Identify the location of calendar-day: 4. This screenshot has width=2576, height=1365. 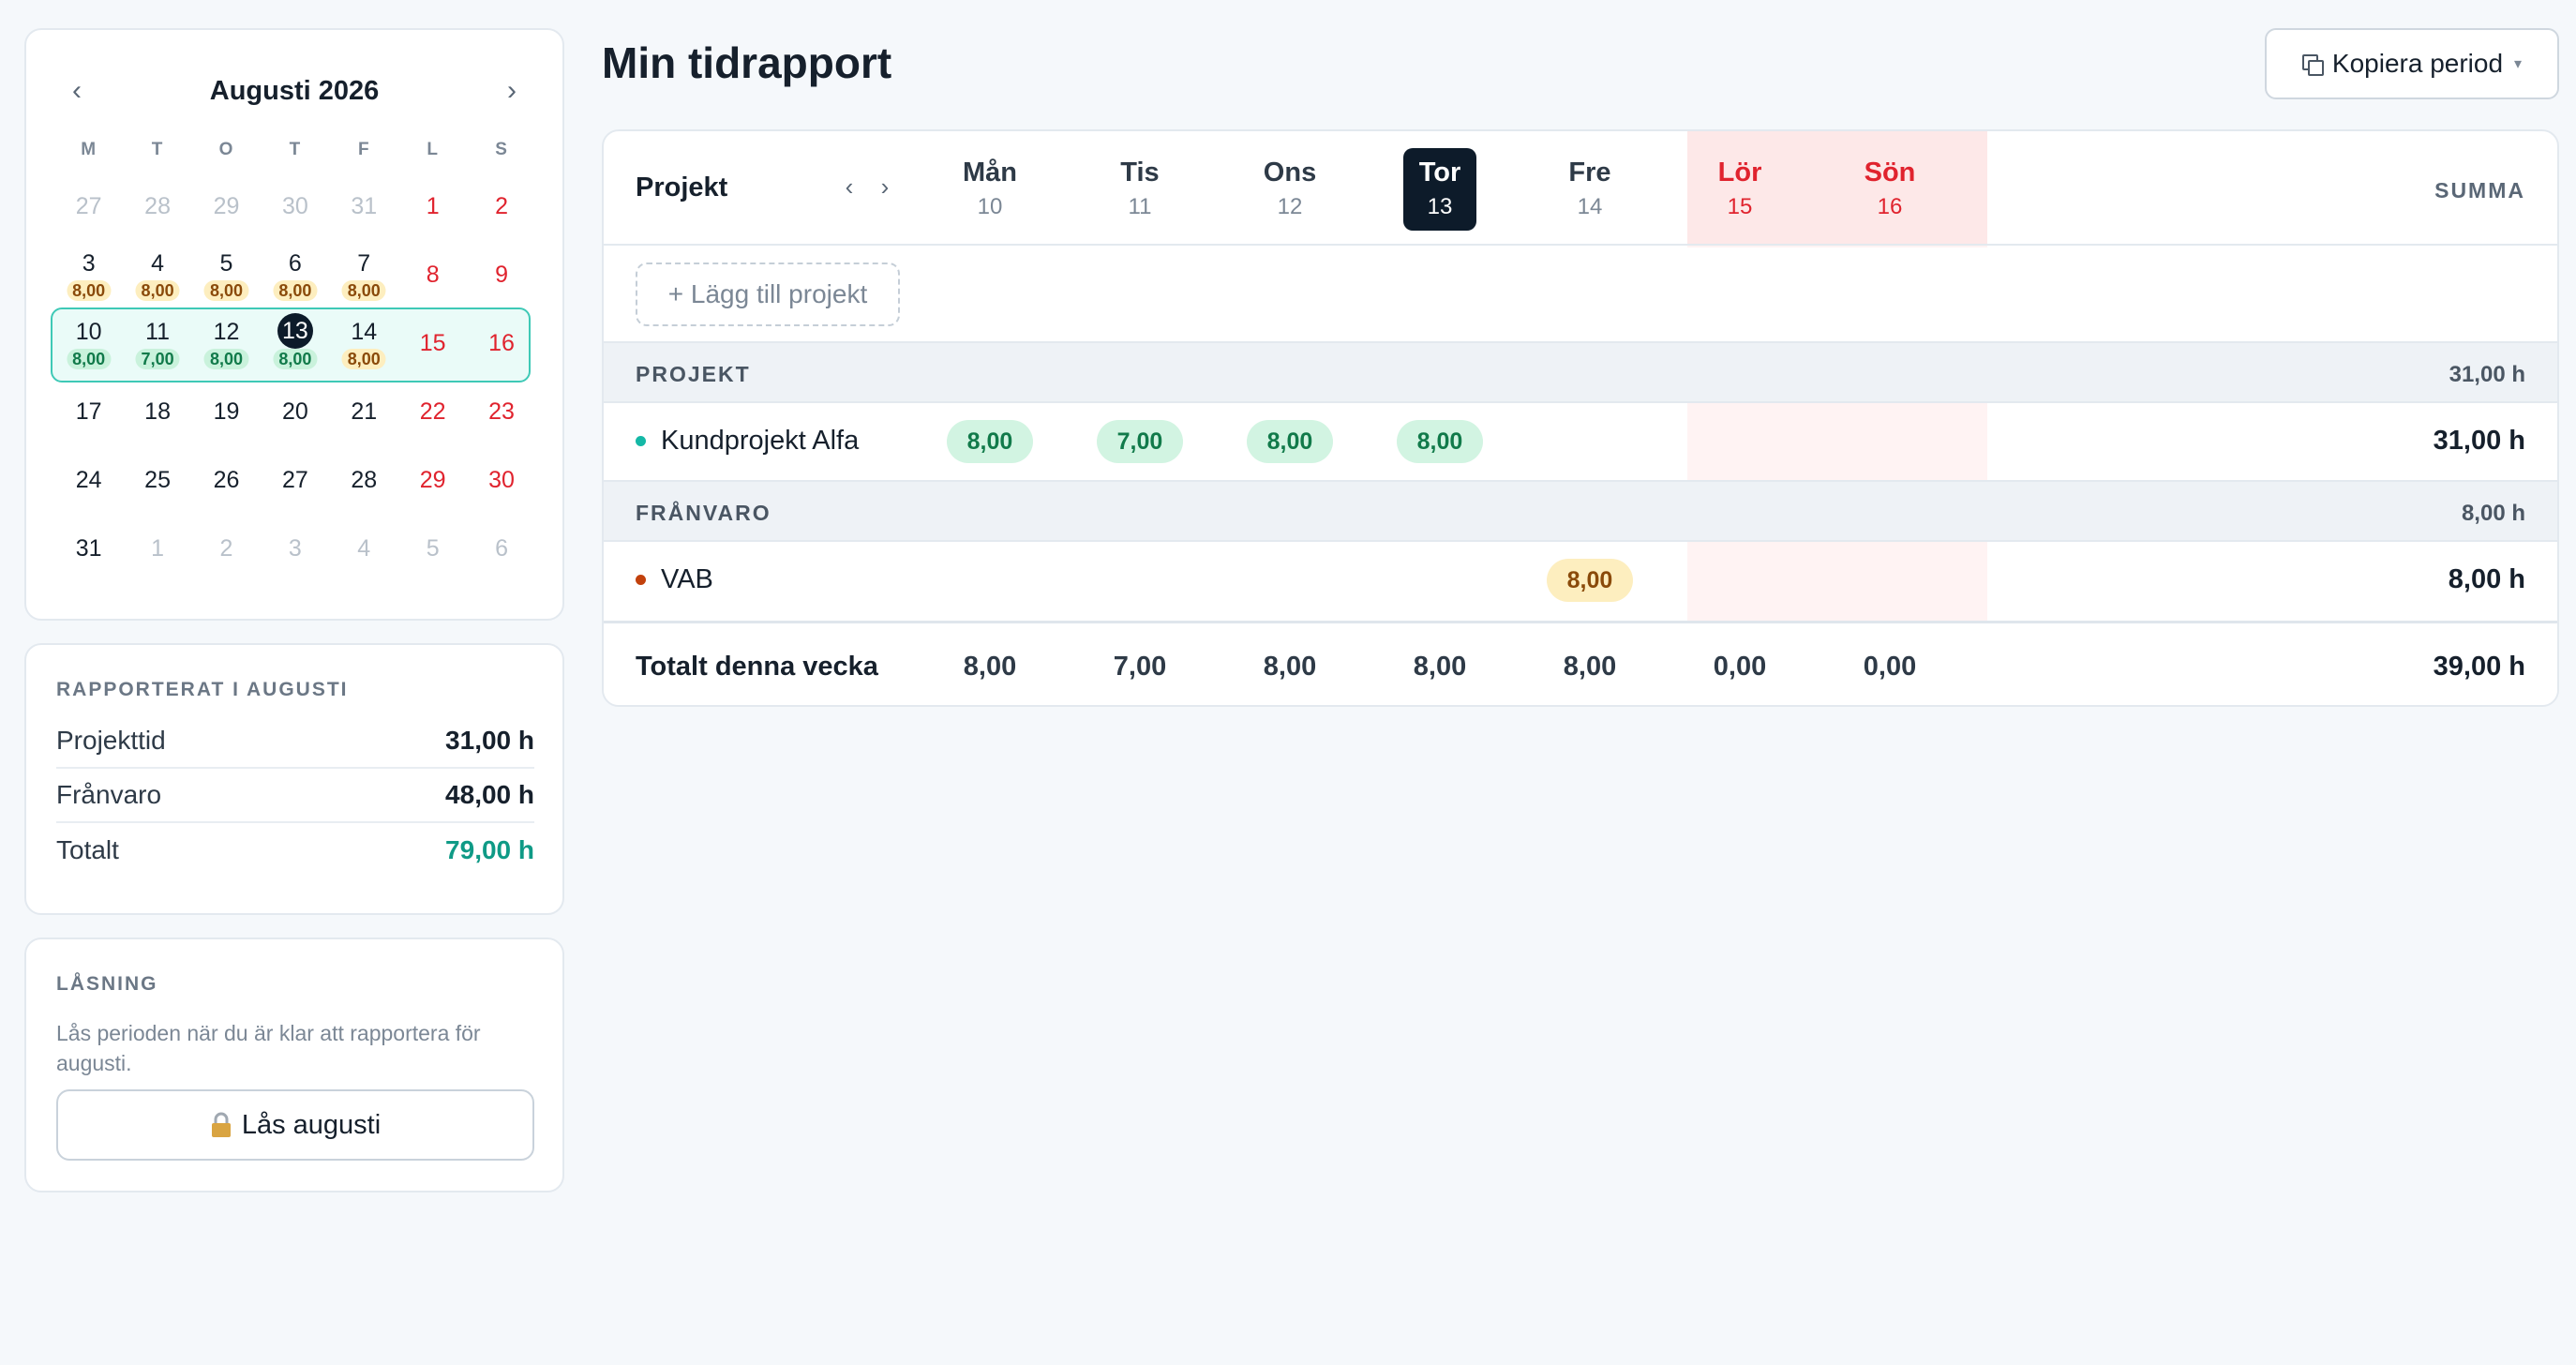
(364, 543).